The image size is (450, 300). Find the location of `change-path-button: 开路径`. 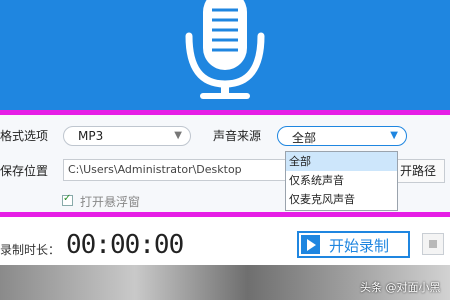

change-path-button: 开路径 is located at coordinates (420, 171).